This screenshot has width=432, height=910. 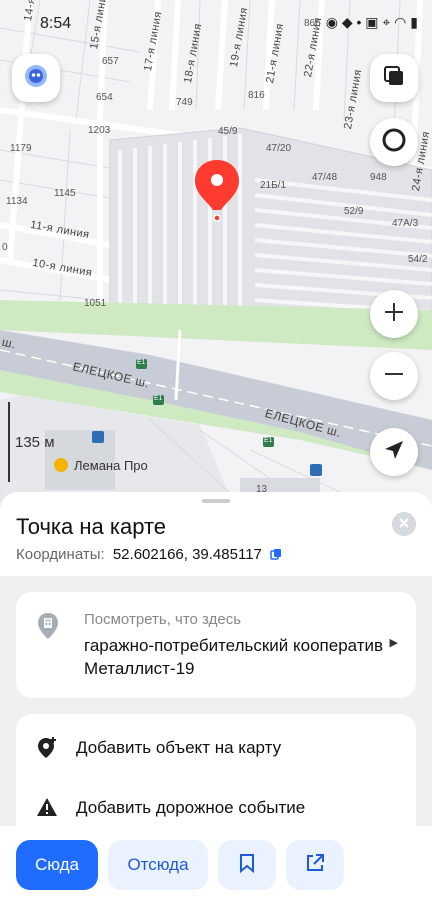 What do you see at coordinates (325, 177) in the screenshot?
I see `house-number: 47/48` at bounding box center [325, 177].